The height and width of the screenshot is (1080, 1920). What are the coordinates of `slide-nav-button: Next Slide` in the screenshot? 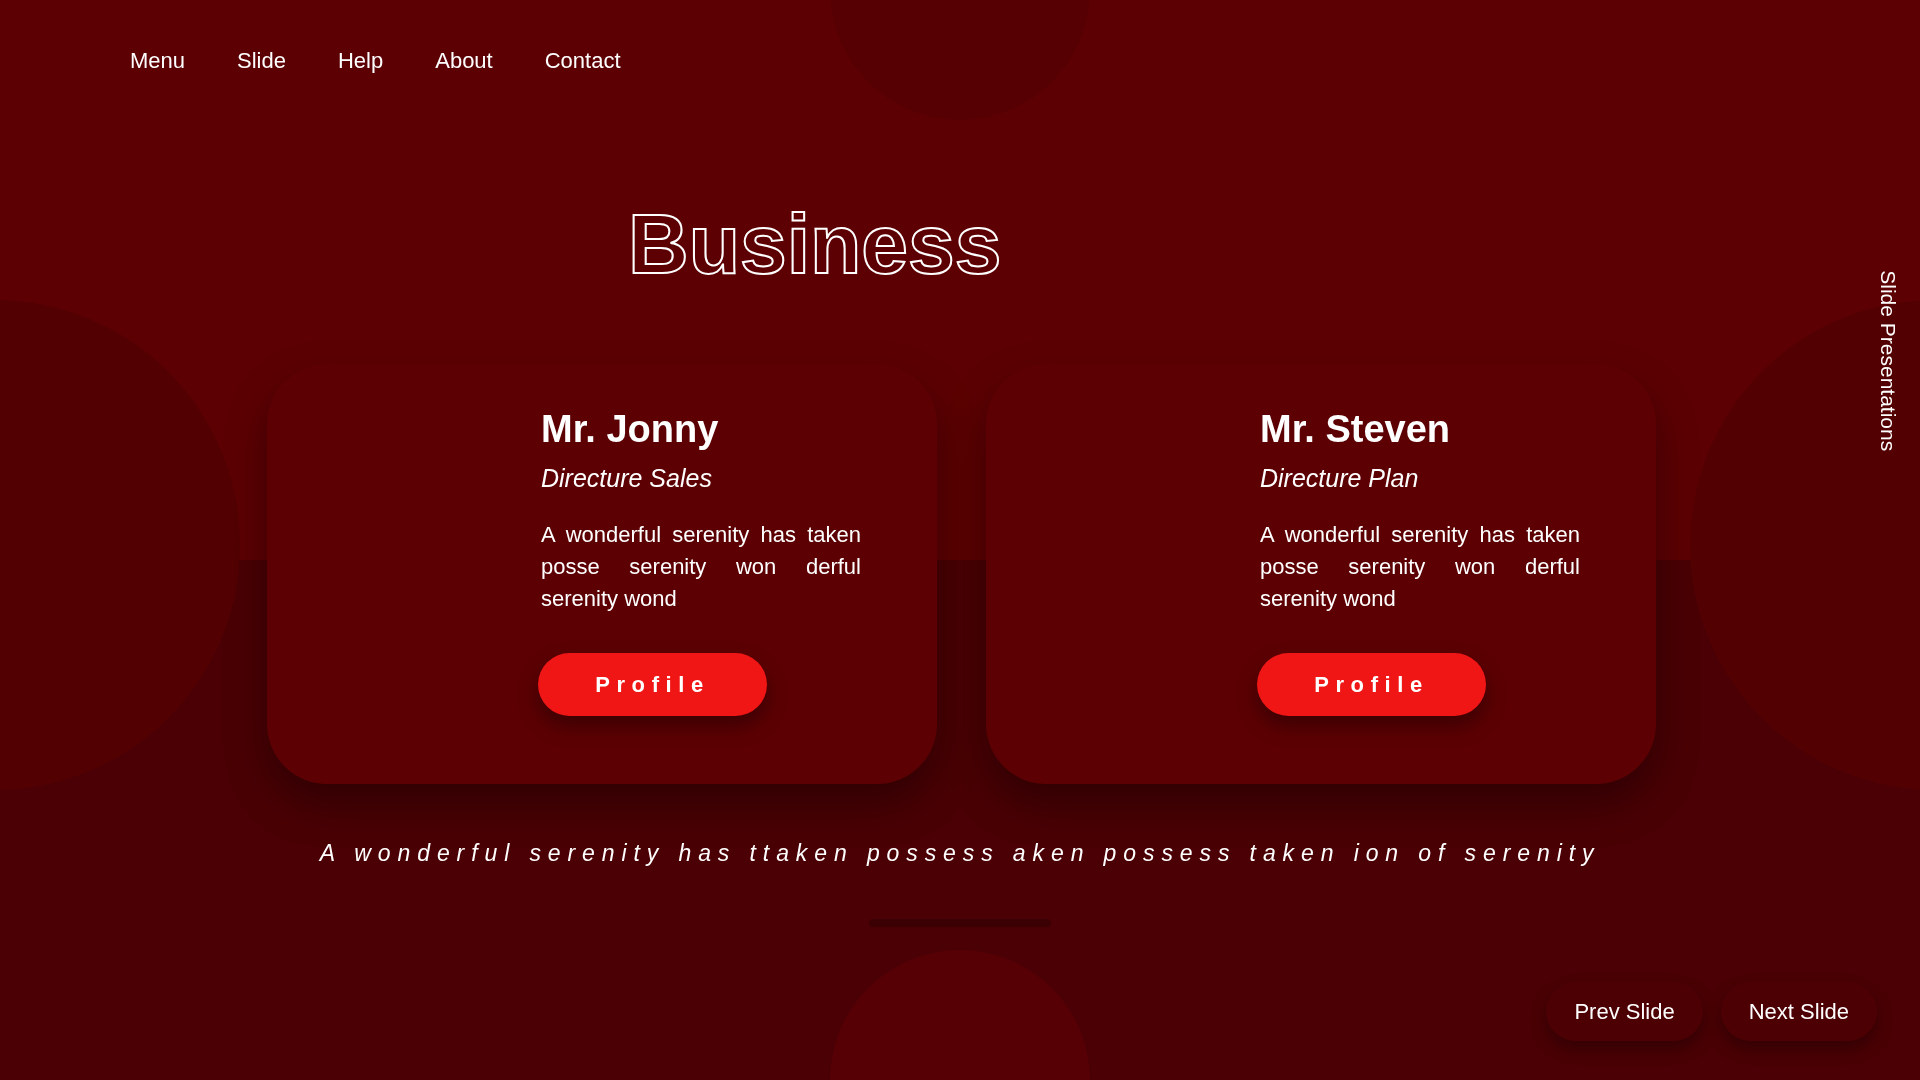 It's located at (1798, 1011).